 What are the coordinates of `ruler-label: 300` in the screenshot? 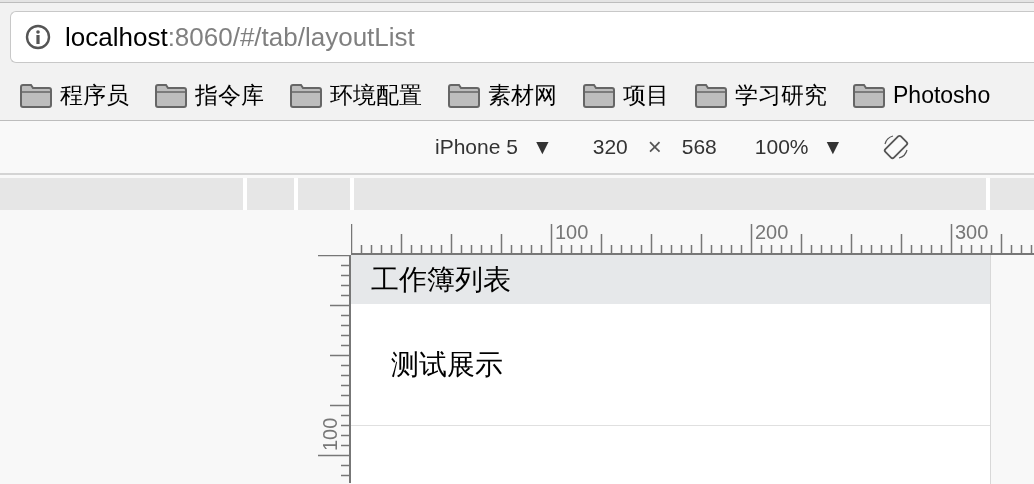 It's located at (972, 232).